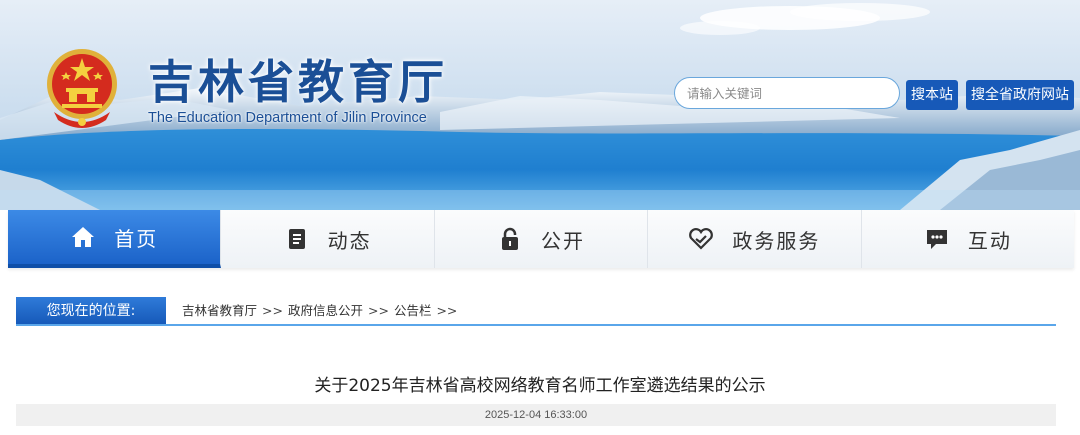 The height and width of the screenshot is (435, 1080). Describe the element at coordinates (536, 312) in the screenshot. I see `breadcrumb: 您现在的位置: 吉林省教育厅 >> 政府信息公开 >> 公告栏 >>` at that location.